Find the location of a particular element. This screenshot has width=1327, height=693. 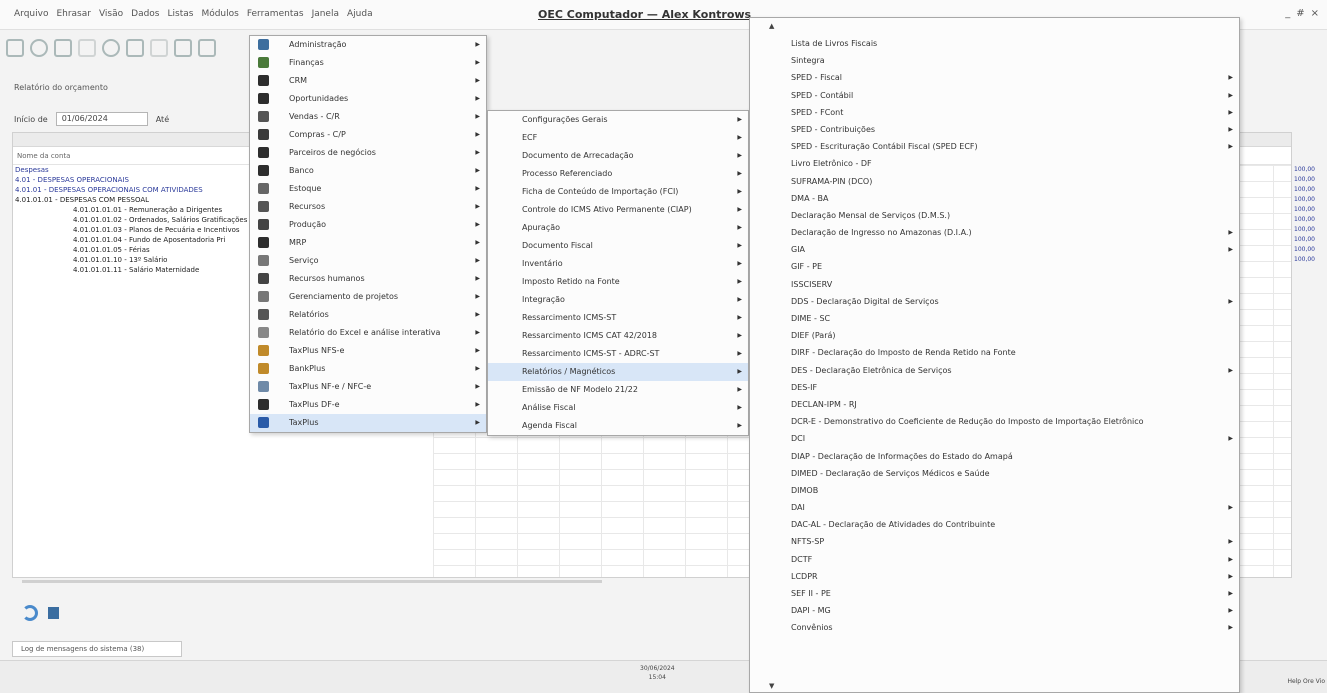

menu-arquivo: Arquivo is located at coordinates (31, 14).